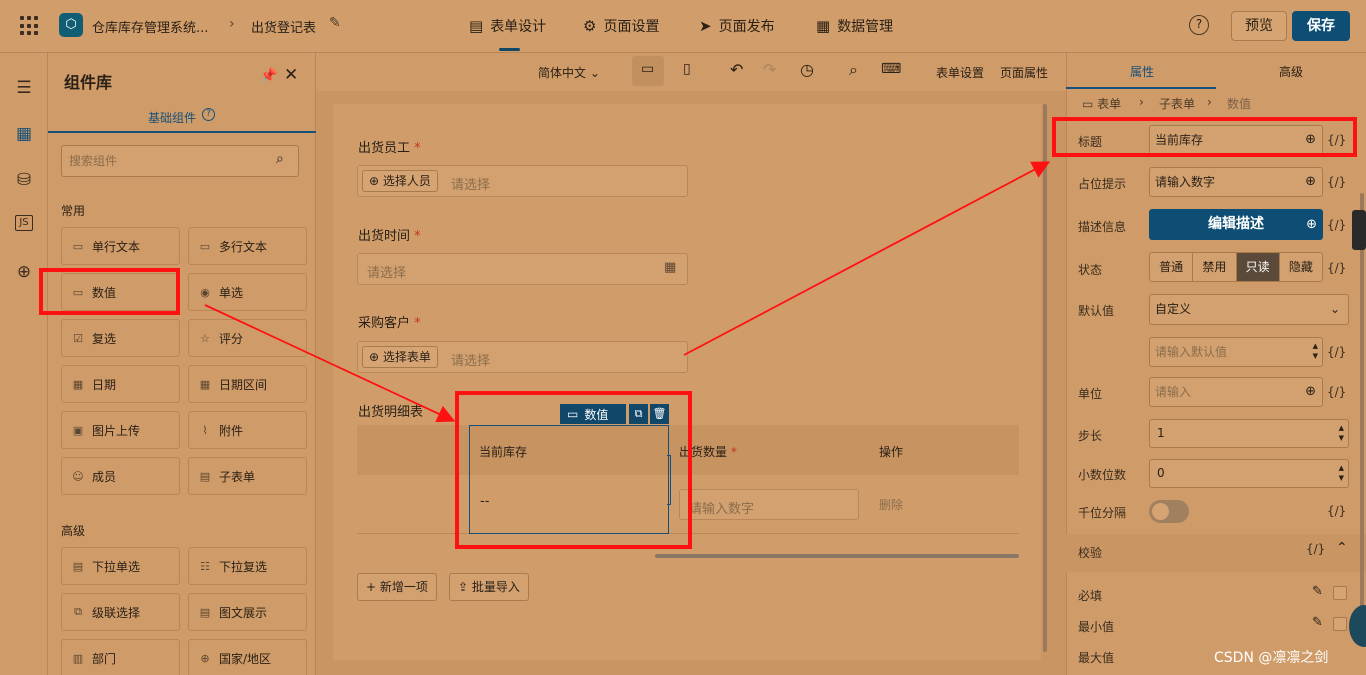  Describe the element at coordinates (867, 258) in the screenshot. I see `arrow-canvas-to-title` at that location.